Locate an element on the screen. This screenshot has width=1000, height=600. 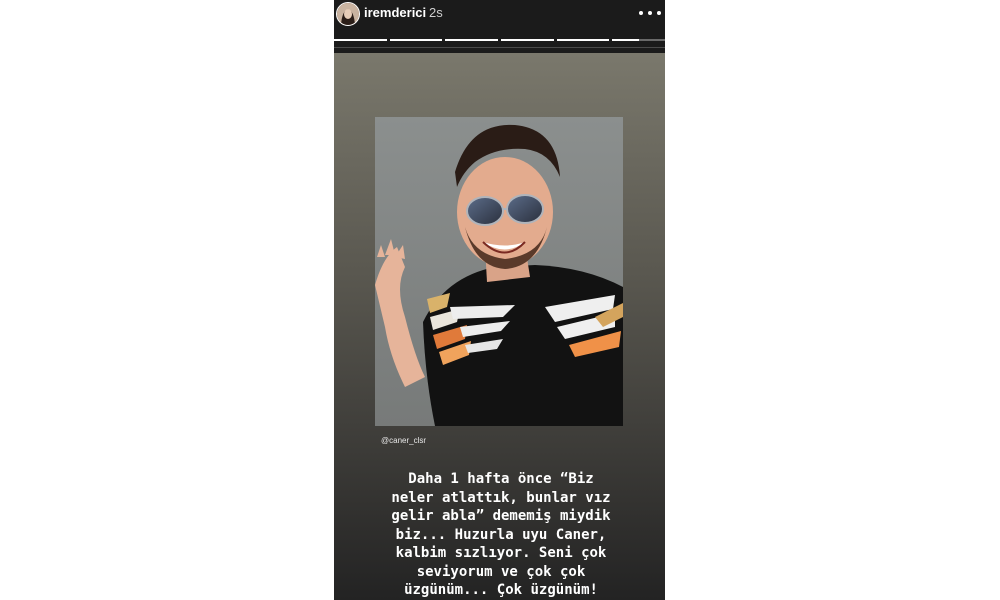
caption-line: üzgünüm... Çok üzgünüm! is located at coordinates (501, 590).